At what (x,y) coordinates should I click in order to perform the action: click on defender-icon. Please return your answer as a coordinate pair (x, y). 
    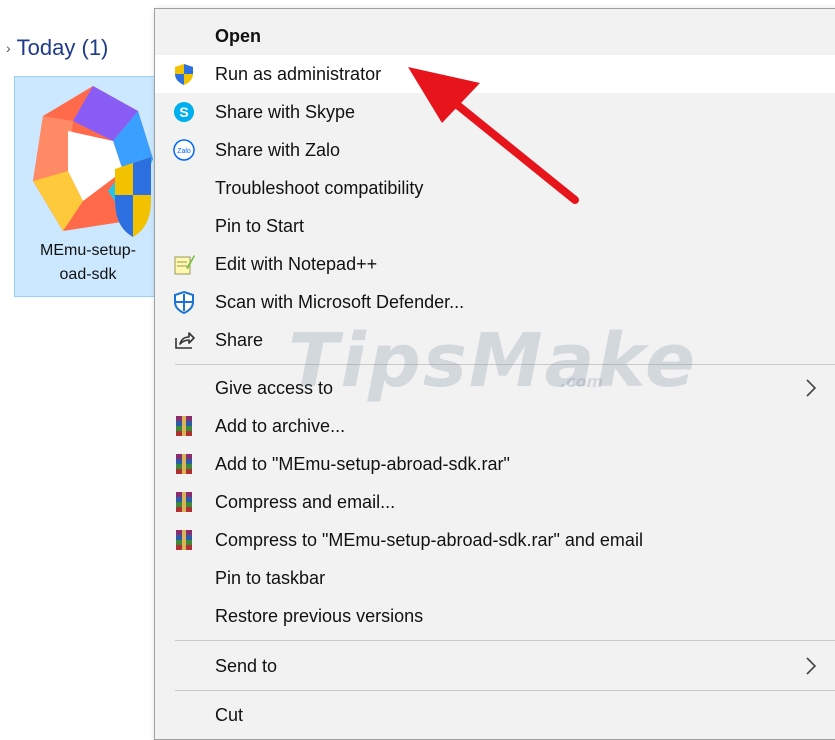
    Looking at the image, I should click on (184, 302).